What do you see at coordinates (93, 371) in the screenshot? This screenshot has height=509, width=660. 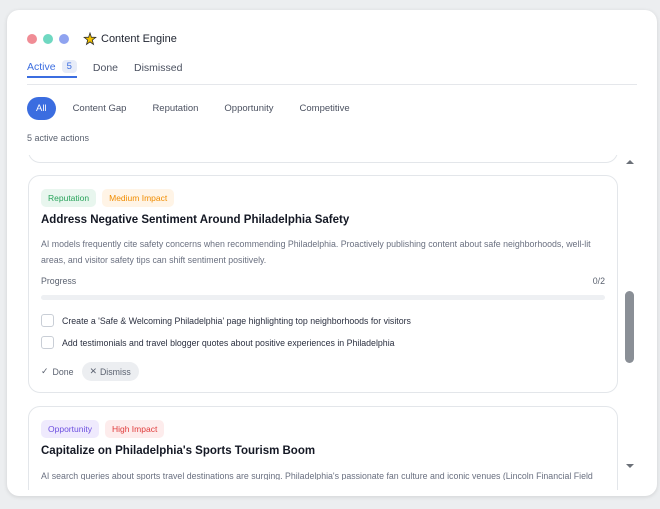 I see `close-icon: ✕` at bounding box center [93, 371].